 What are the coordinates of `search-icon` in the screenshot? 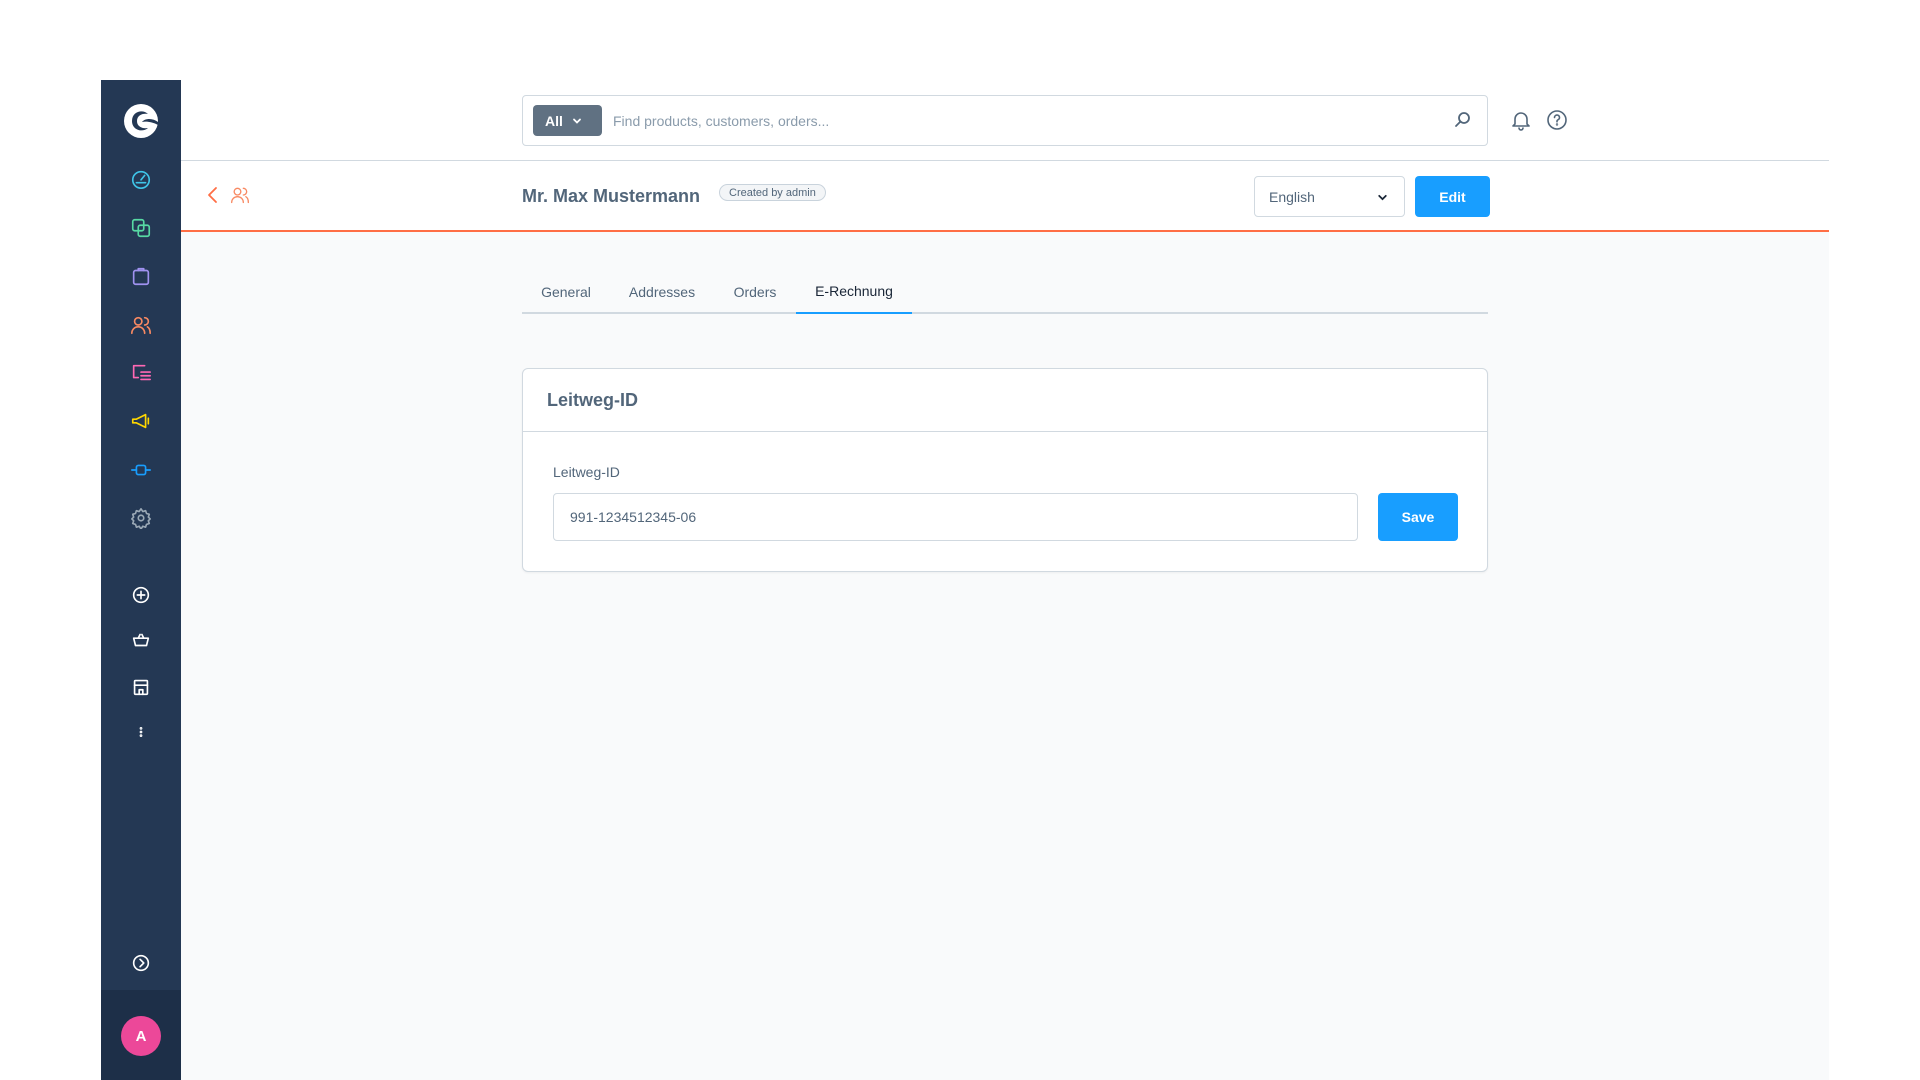 It's located at (1463, 120).